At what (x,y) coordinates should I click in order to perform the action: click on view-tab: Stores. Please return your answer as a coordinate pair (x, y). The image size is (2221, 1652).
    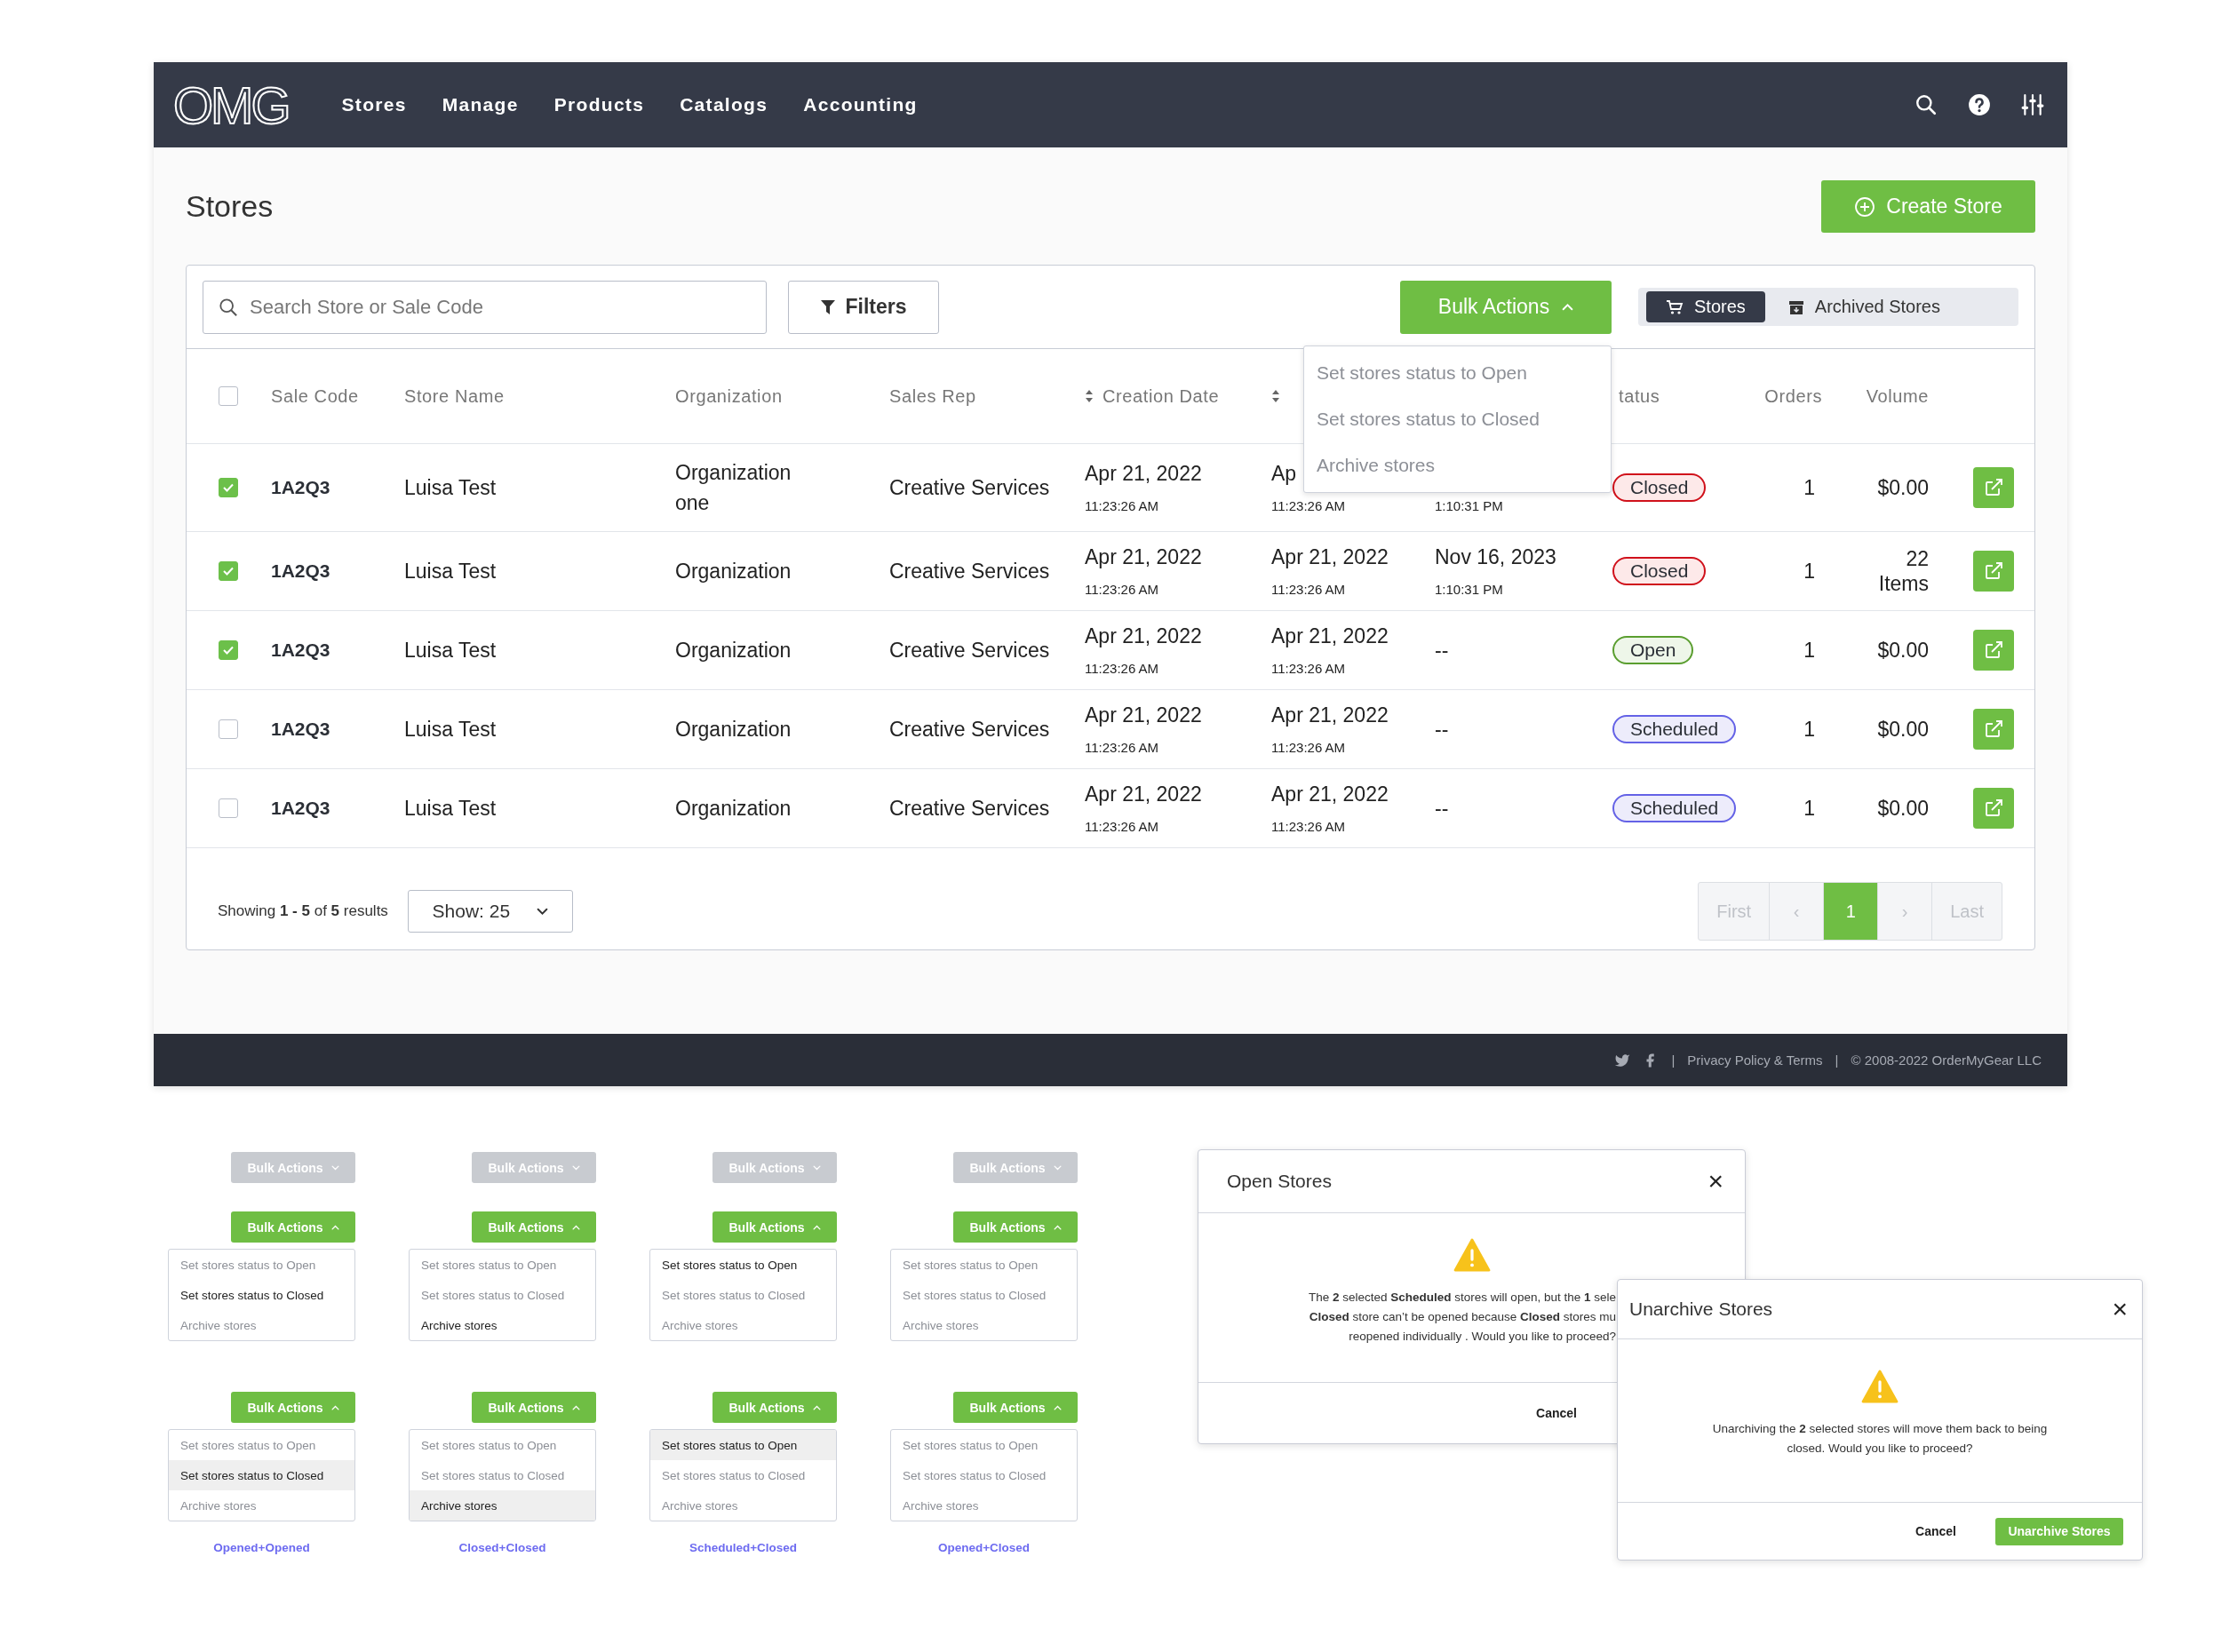
    Looking at the image, I should click on (1705, 306).